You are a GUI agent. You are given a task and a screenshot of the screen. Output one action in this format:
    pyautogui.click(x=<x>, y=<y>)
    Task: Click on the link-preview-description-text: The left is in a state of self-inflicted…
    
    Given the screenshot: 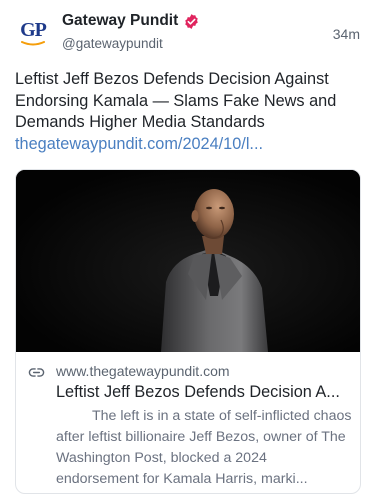 What is the action you would take?
    pyautogui.click(x=204, y=447)
    